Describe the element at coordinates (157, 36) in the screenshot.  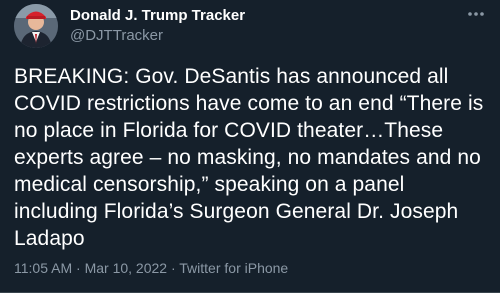
I see `author-handle: @DJTTracker` at that location.